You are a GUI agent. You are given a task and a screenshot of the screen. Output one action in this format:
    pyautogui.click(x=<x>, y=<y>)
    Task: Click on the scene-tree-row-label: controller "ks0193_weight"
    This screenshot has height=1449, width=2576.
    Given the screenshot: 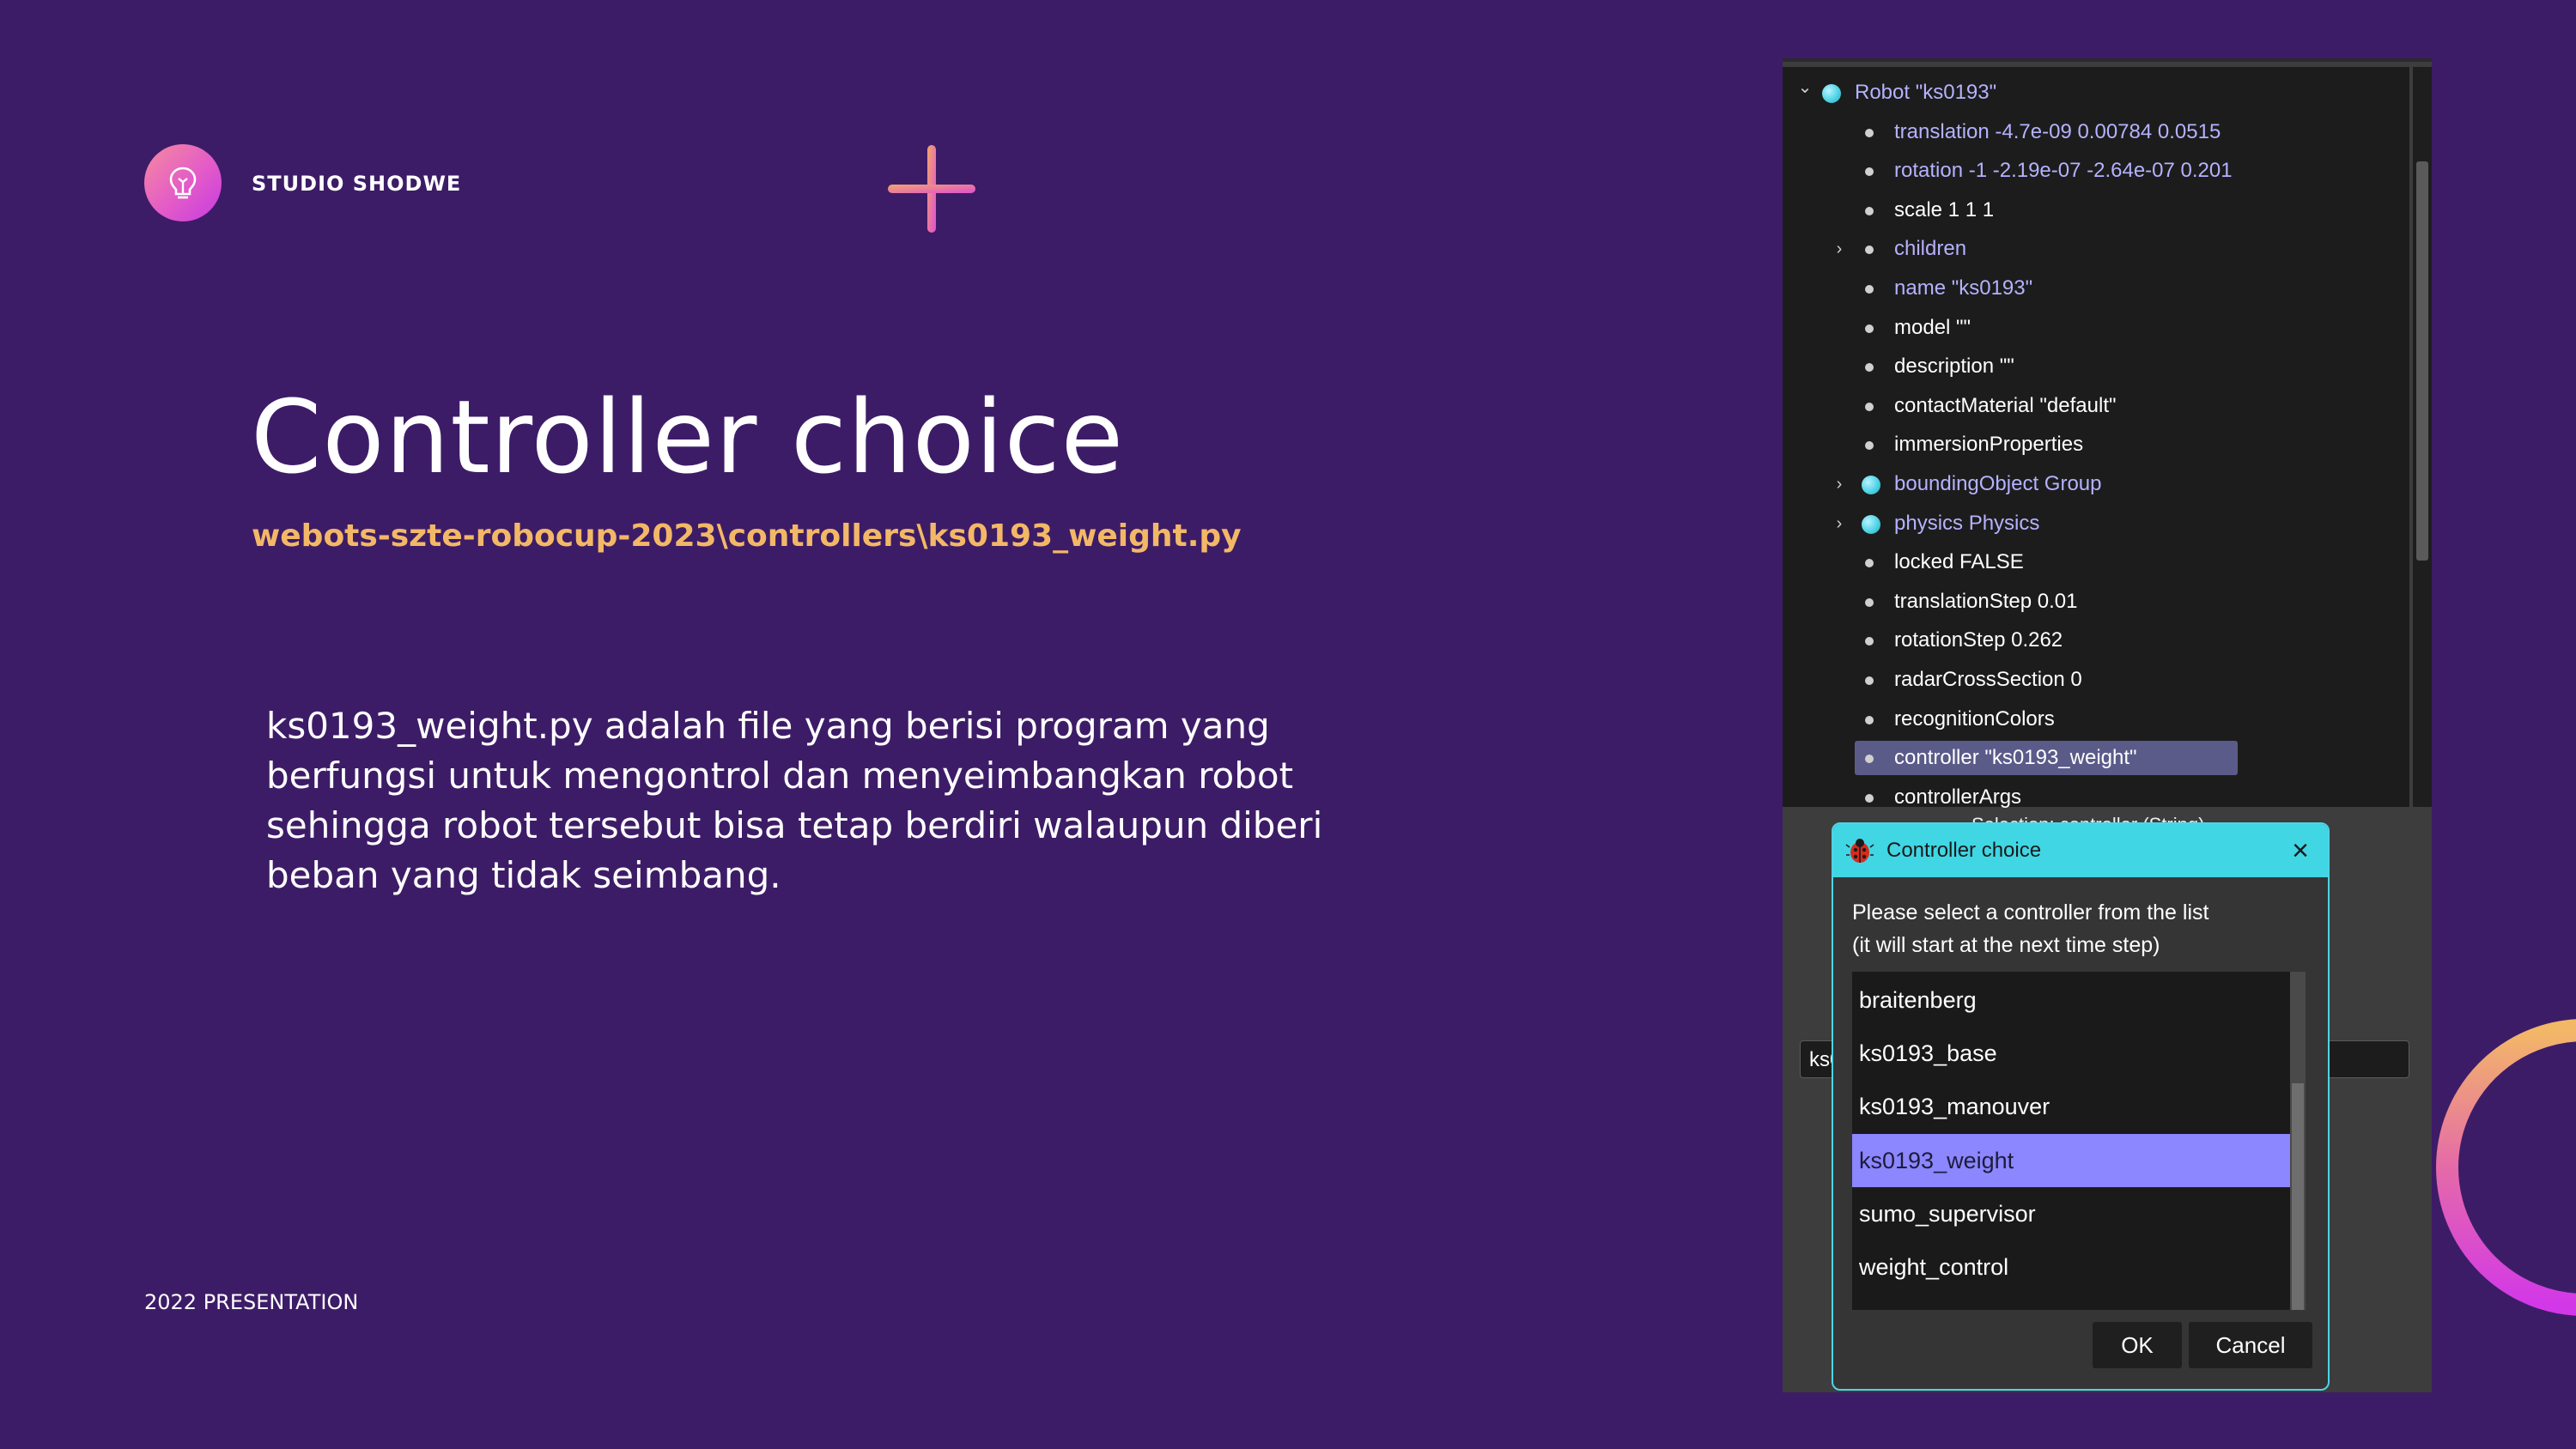 What is the action you would take?
    pyautogui.click(x=2016, y=758)
    